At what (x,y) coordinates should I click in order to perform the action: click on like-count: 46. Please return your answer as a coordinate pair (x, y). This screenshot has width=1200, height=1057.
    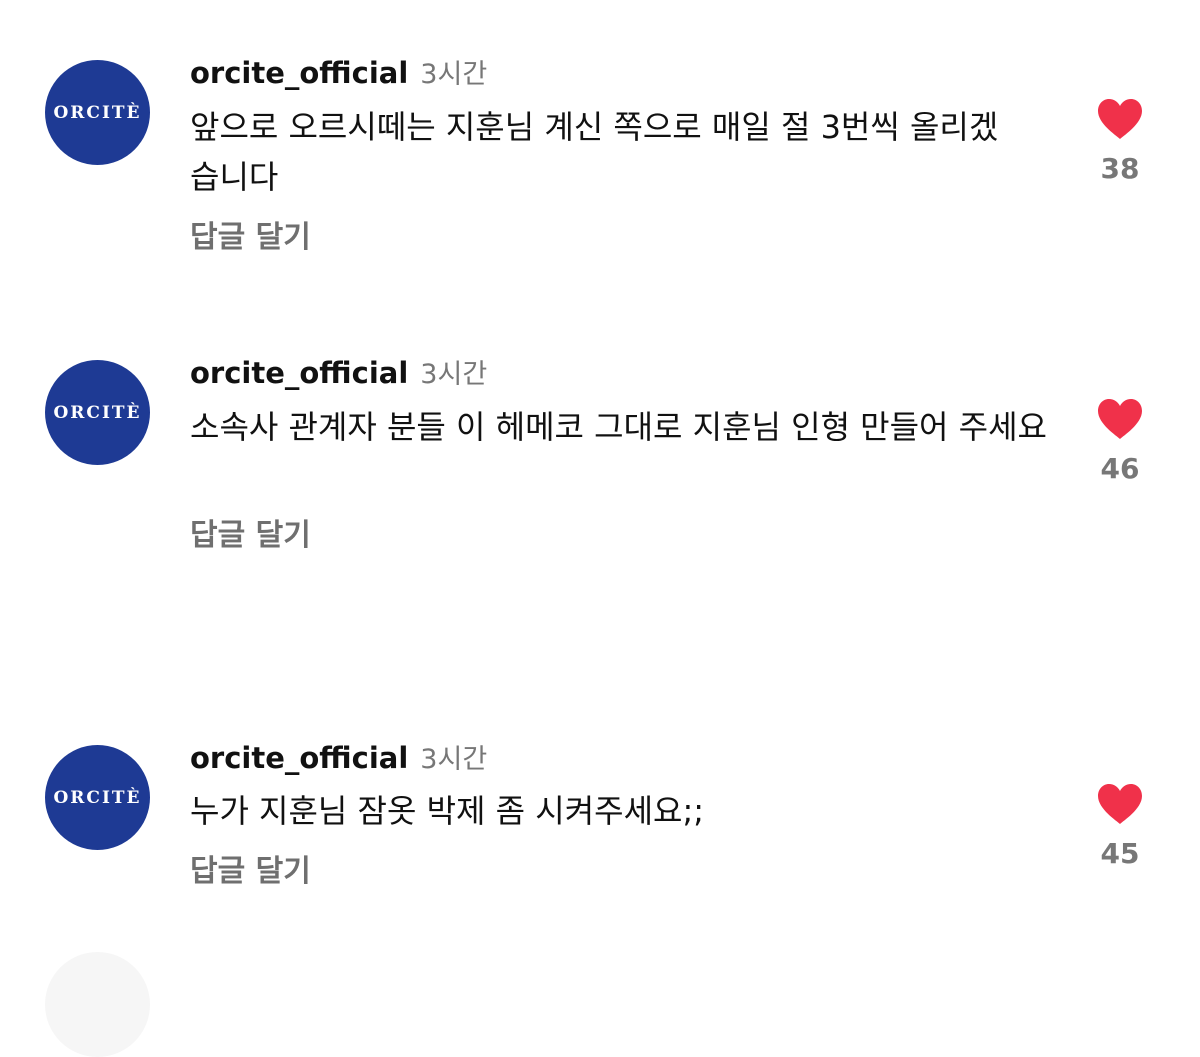
    Looking at the image, I should click on (1120, 468).